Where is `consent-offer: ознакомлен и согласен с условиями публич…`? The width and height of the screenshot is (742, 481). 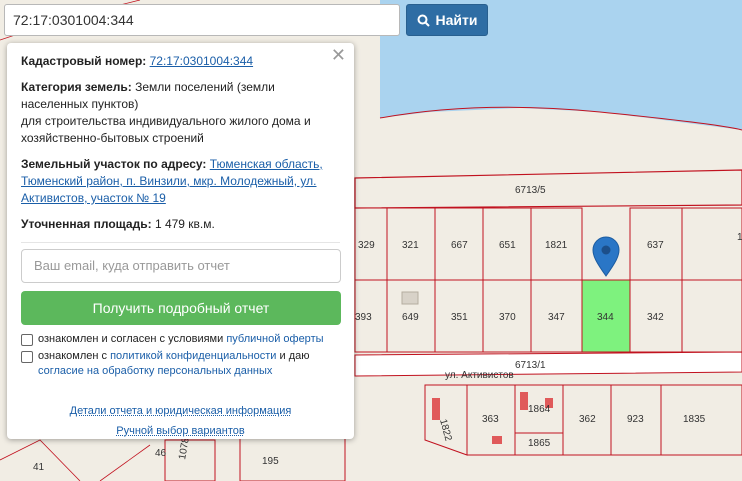 consent-offer: ознакомлен и согласен с условиями публич… is located at coordinates (180, 339).